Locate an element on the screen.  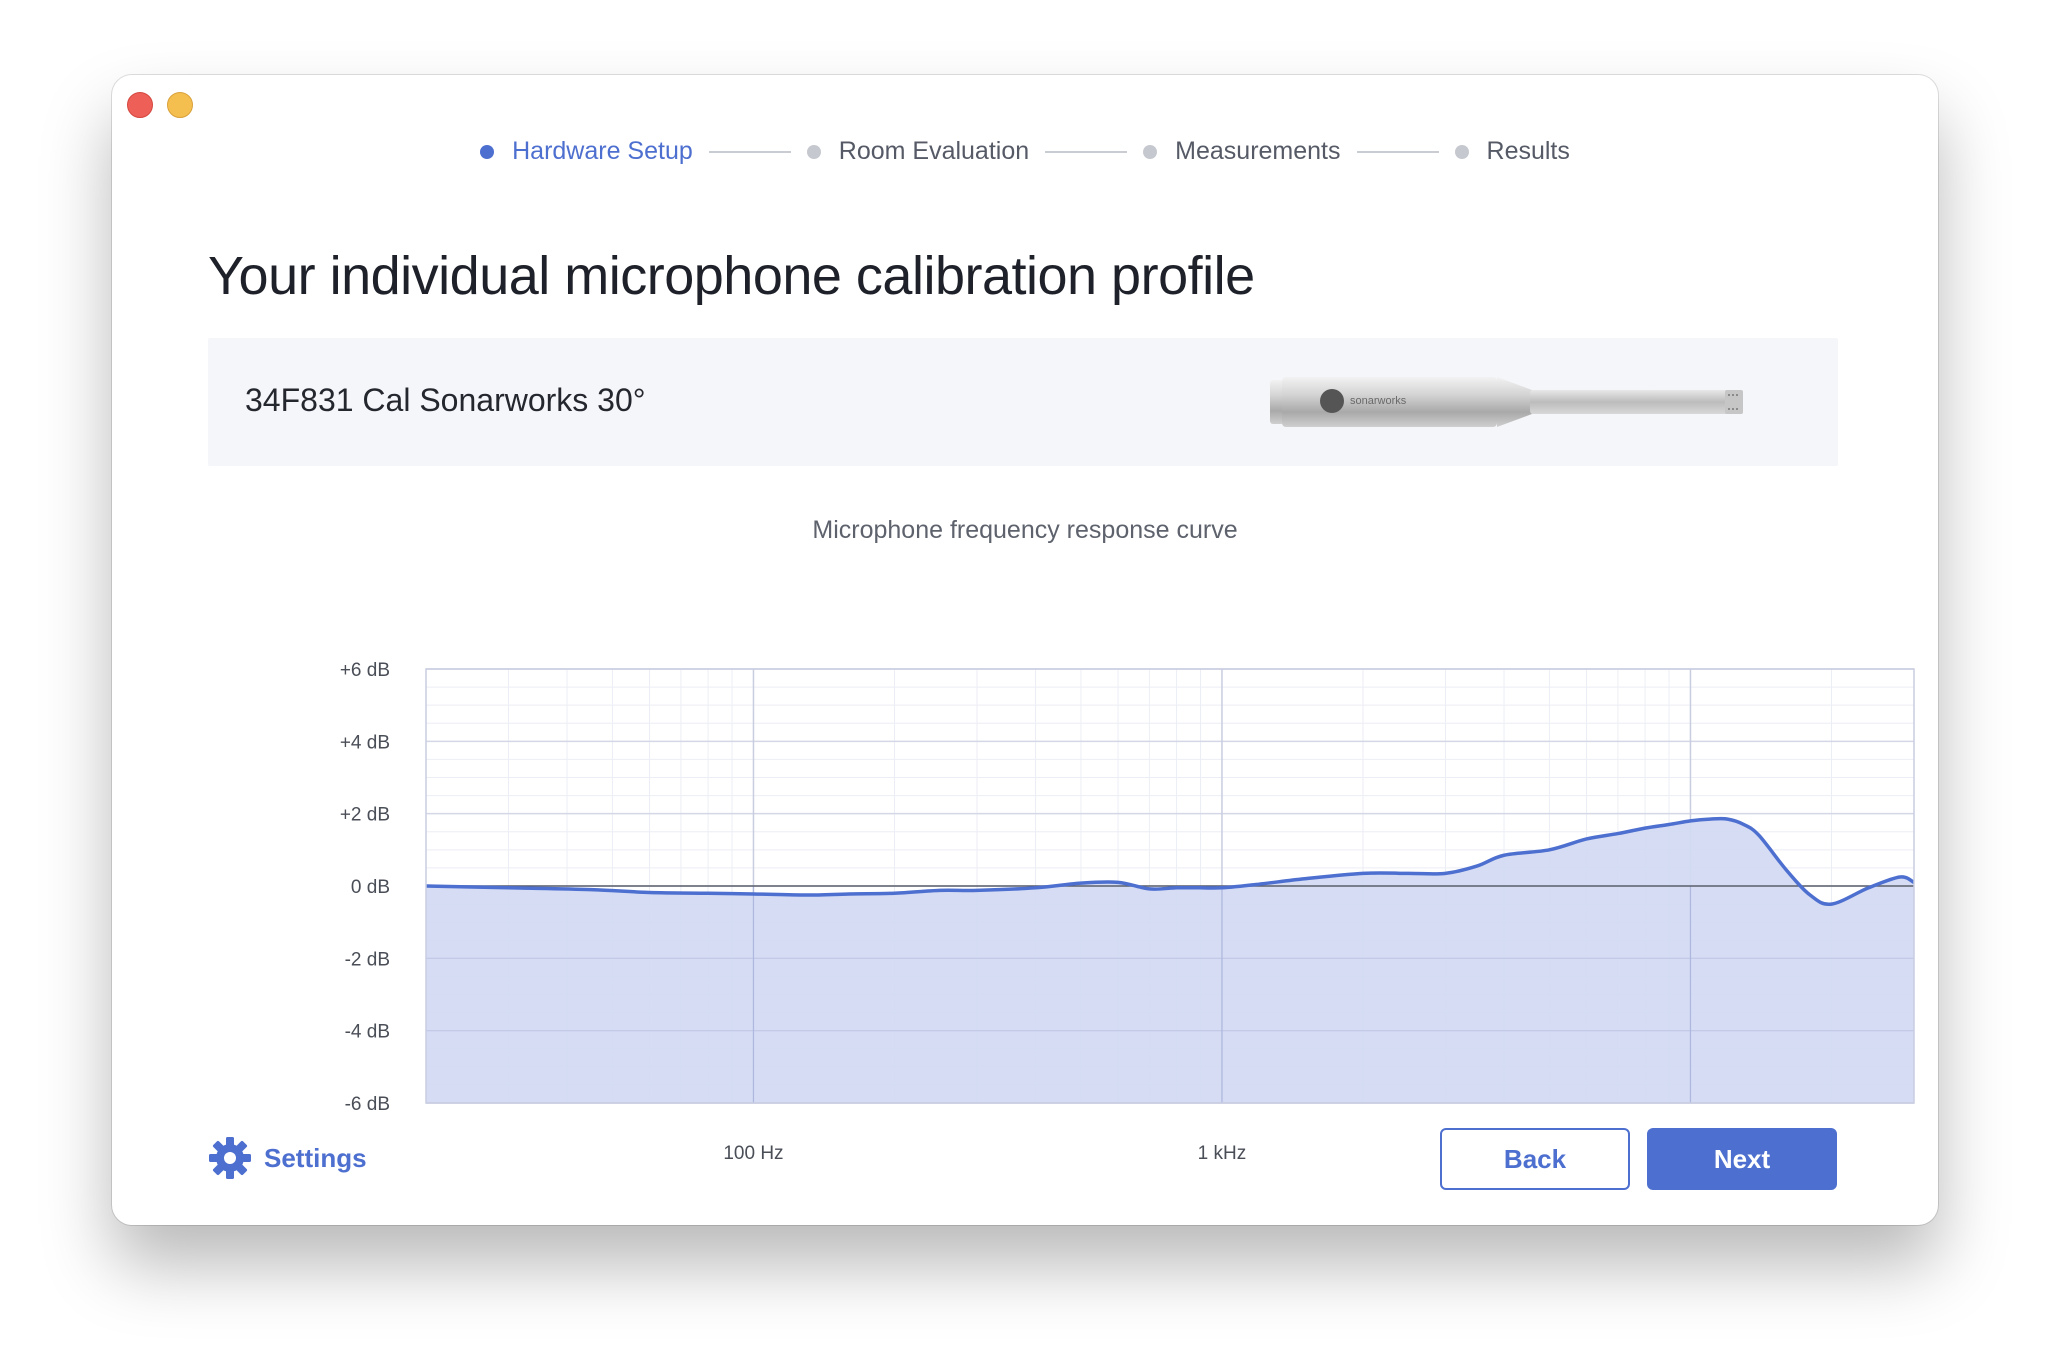
y-tick-label: 0 dB is located at coordinates (370, 887).